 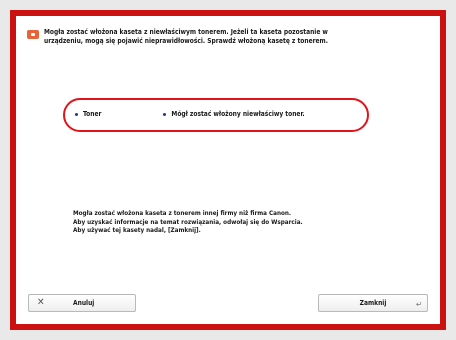 What do you see at coordinates (92, 114) in the screenshot?
I see `toner-label: Toner` at bounding box center [92, 114].